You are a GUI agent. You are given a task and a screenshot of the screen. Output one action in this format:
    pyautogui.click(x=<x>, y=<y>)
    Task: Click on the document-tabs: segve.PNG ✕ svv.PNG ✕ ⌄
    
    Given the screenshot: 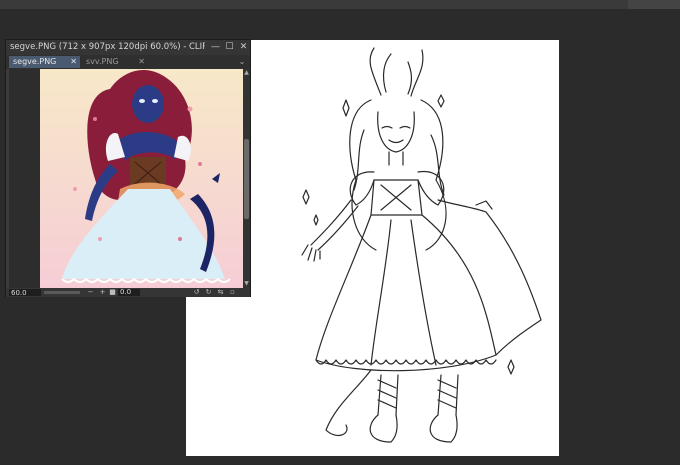 What is the action you would take?
    pyautogui.click(x=128, y=62)
    